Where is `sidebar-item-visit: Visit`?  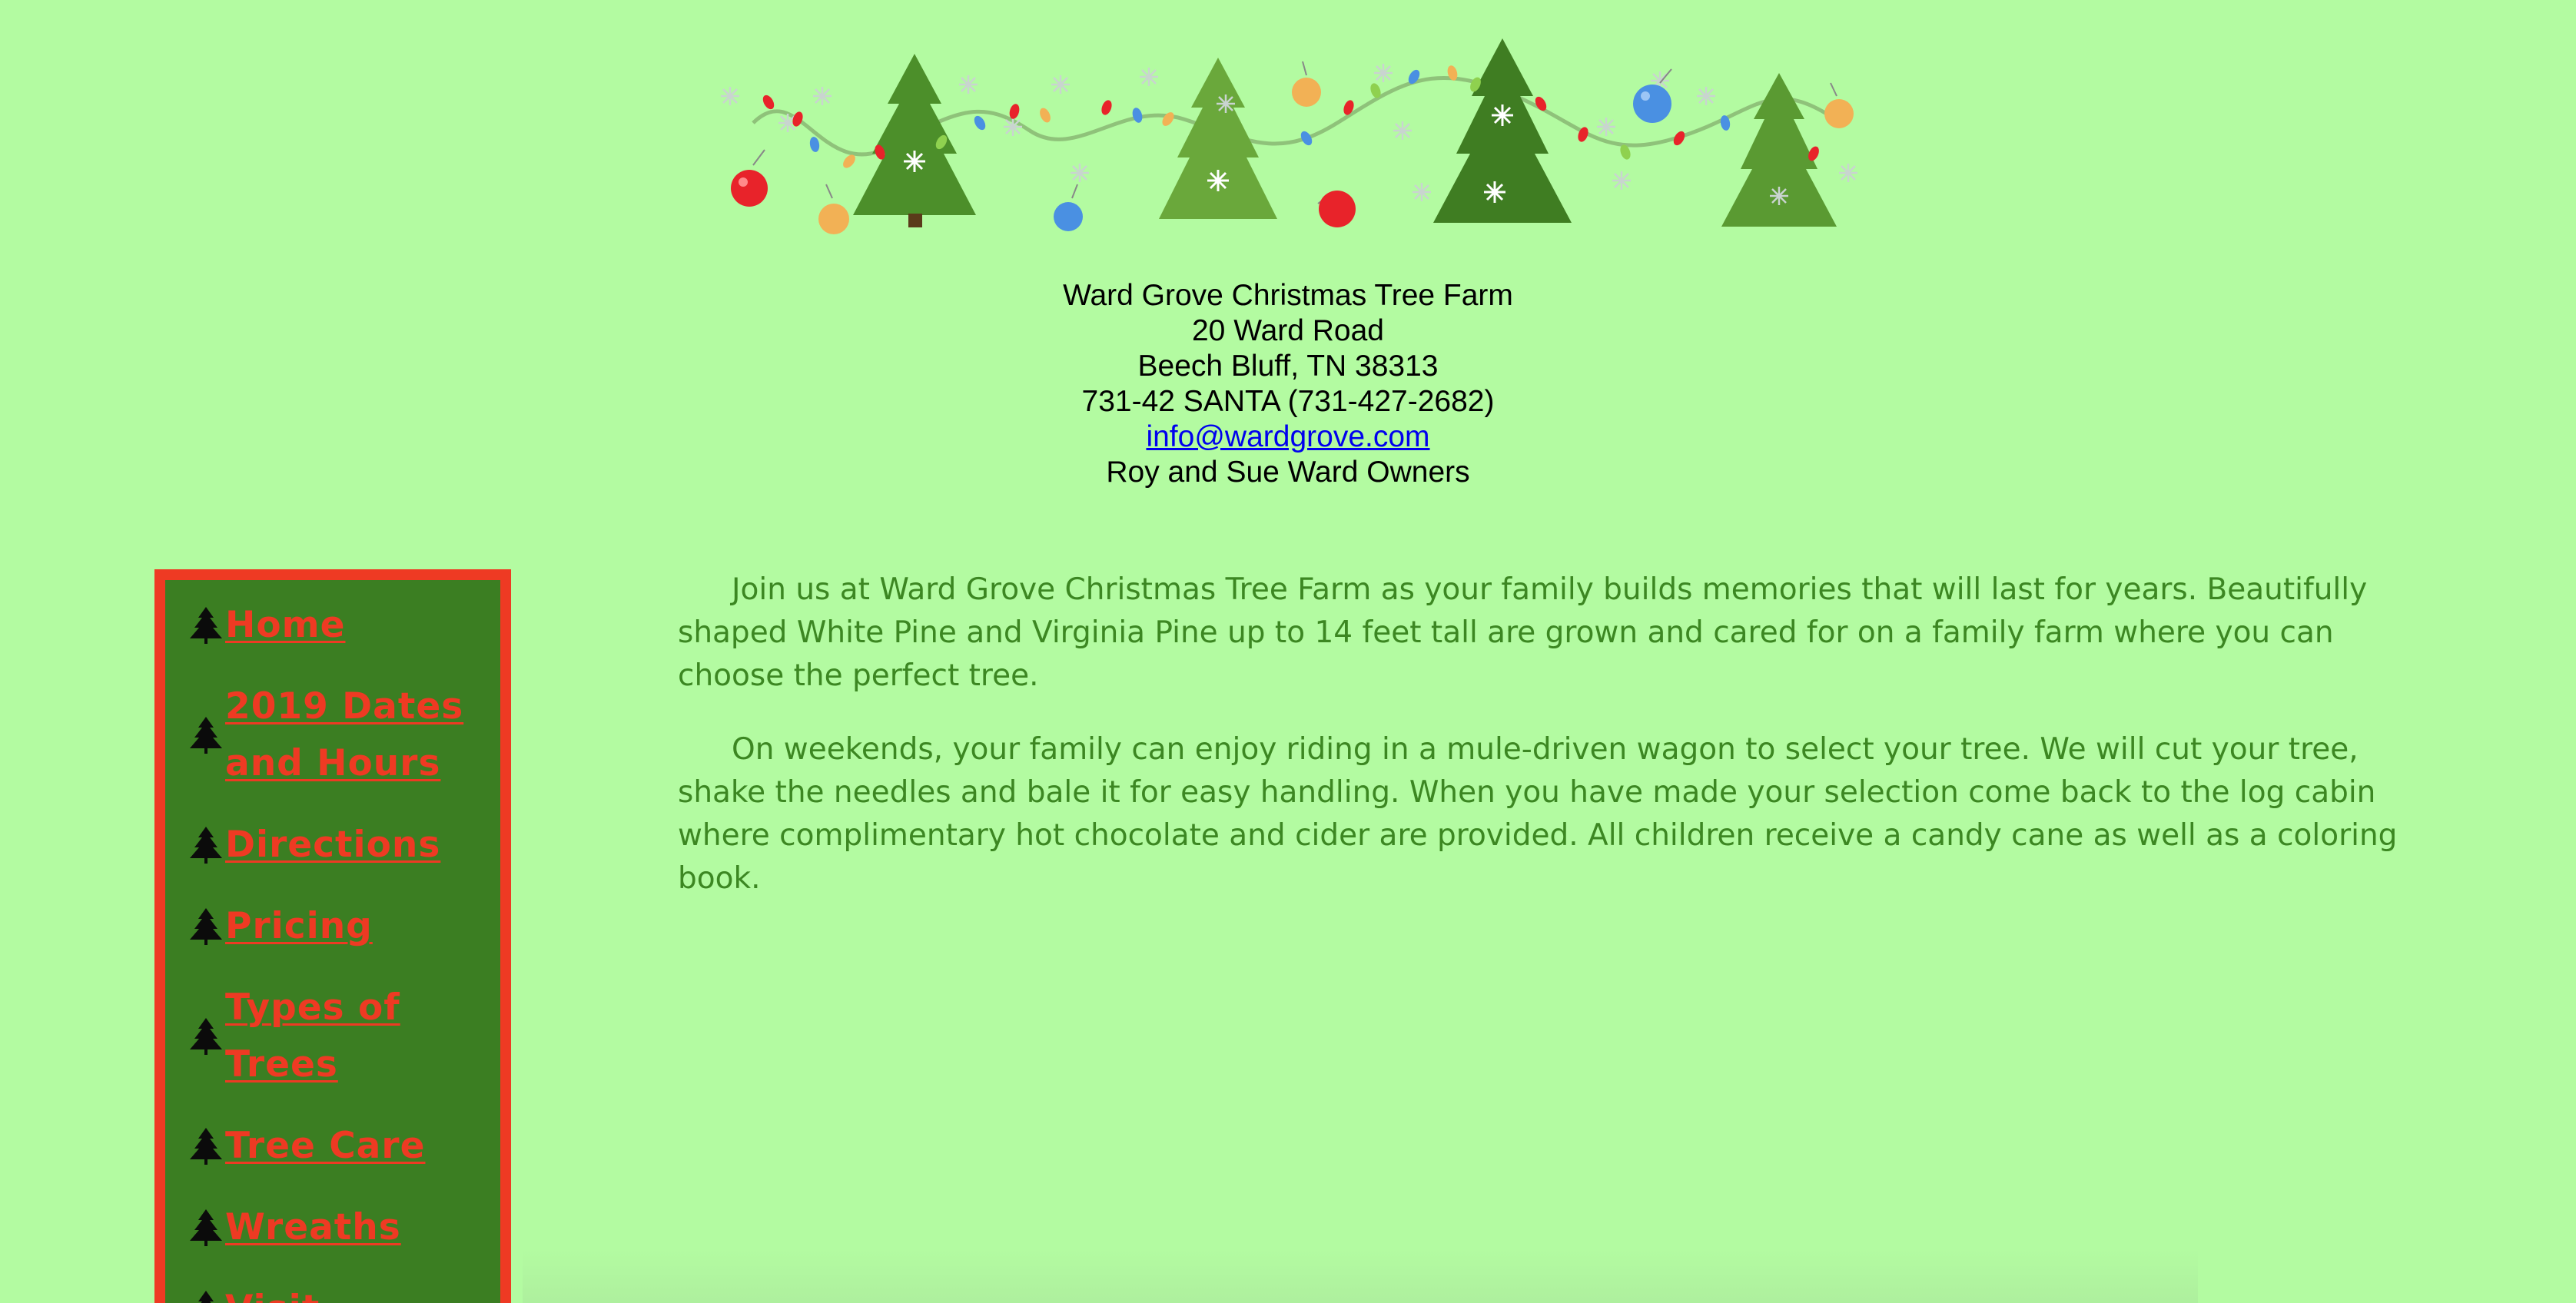 sidebar-item-visit: Visit is located at coordinates (338, 1292).